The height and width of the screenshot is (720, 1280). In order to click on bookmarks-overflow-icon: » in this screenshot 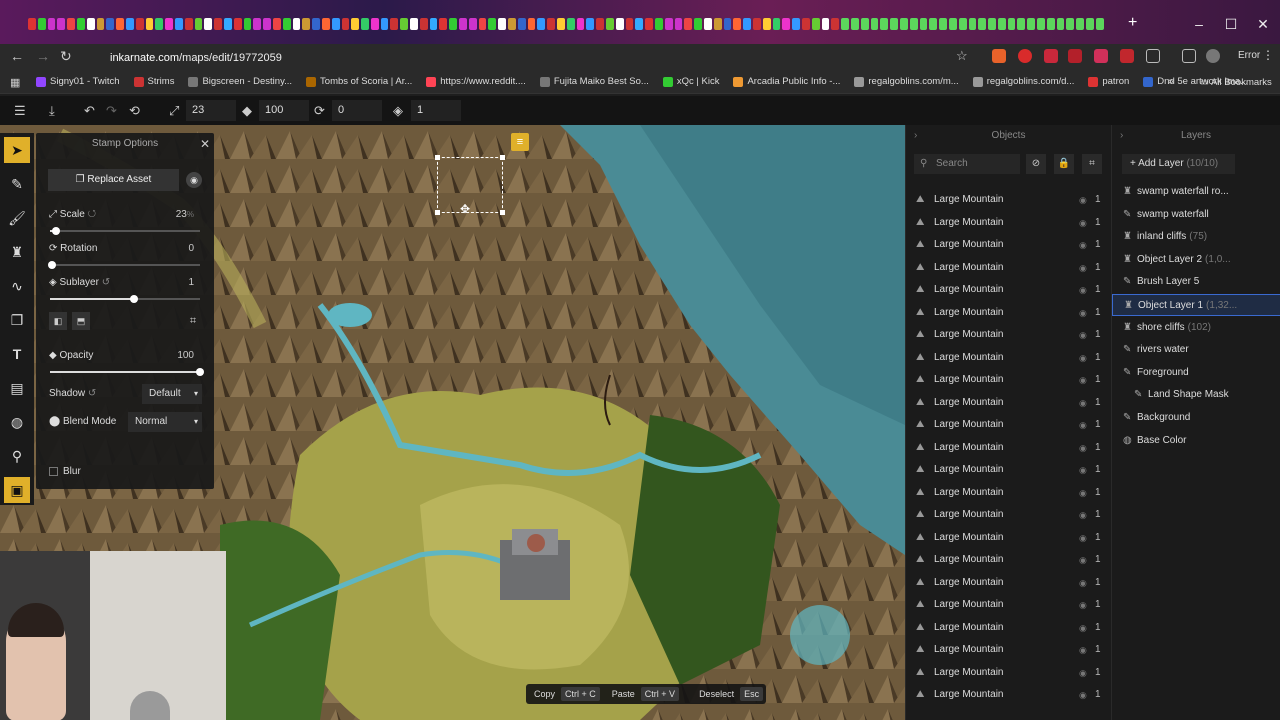, I will do `click(1171, 81)`.